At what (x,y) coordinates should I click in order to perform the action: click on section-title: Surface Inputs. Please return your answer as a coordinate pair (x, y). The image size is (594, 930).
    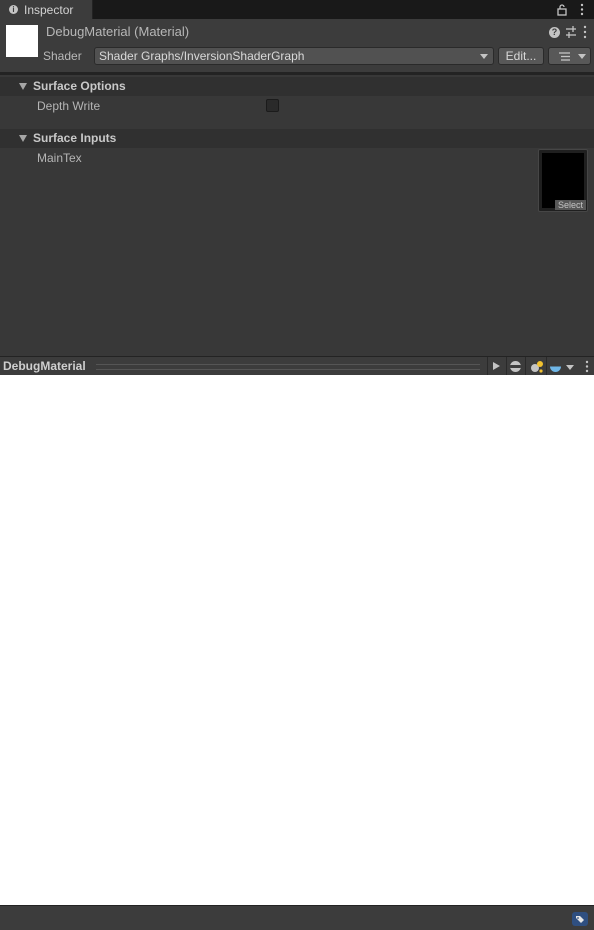
    Looking at the image, I should click on (75, 138).